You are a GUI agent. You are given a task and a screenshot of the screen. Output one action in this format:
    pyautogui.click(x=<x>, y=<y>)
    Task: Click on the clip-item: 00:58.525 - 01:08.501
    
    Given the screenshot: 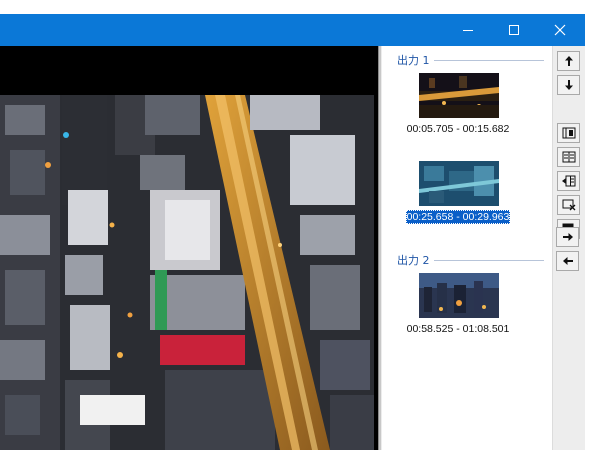 What is the action you would take?
    pyautogui.click(x=467, y=310)
    